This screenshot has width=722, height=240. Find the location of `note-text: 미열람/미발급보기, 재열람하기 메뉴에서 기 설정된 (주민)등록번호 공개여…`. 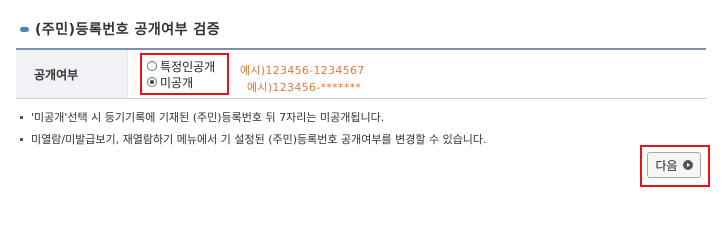

note-text: 미열람/미발급보기, 재열람하기 메뉴에서 기 설정된 (주민)등록번호 공개여… is located at coordinates (259, 139).